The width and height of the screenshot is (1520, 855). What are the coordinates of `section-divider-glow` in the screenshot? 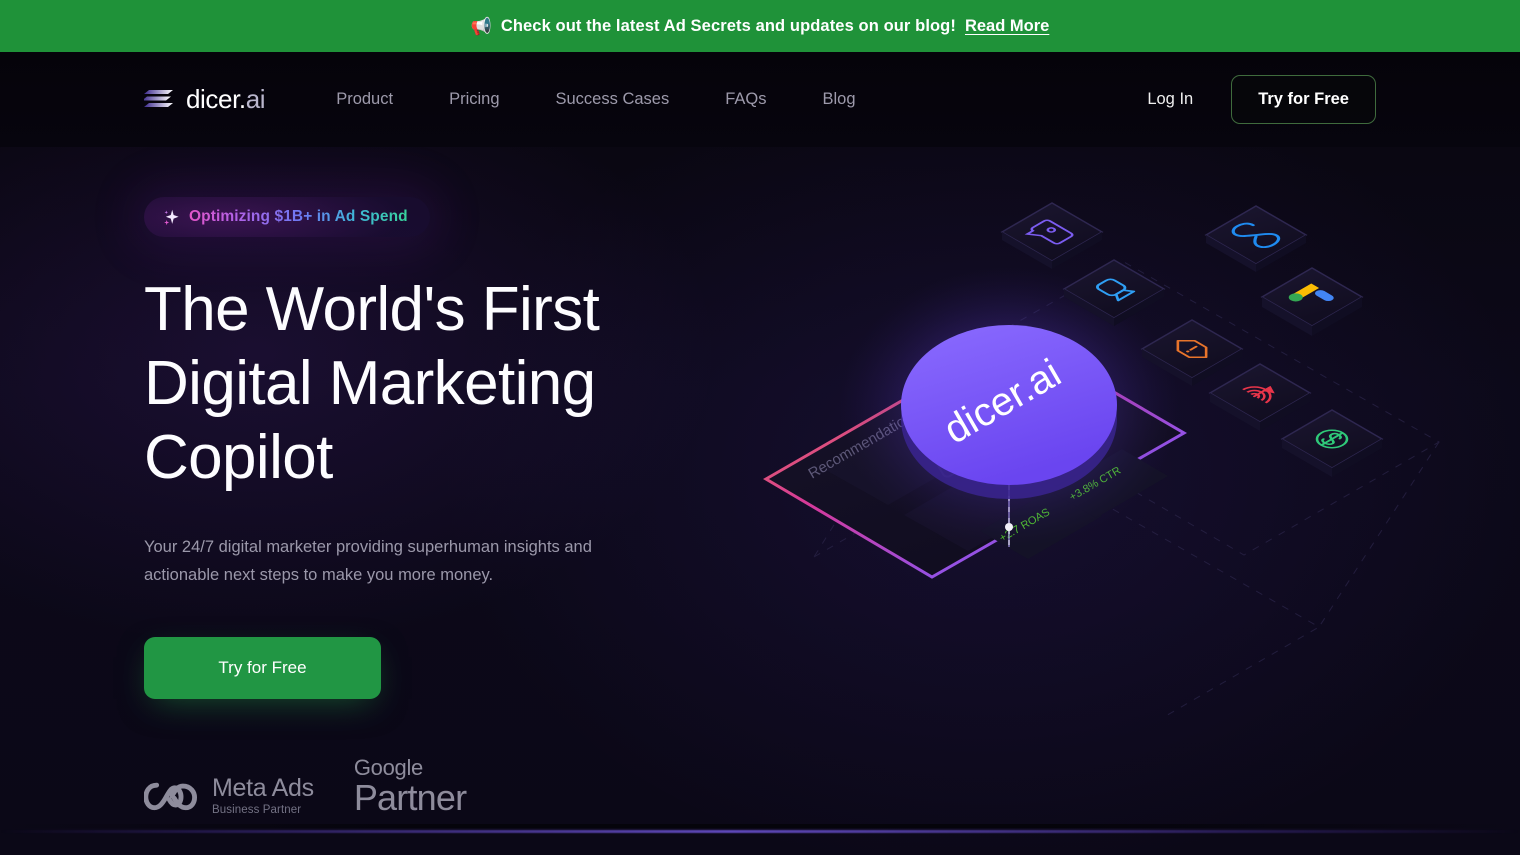 It's located at (760, 831).